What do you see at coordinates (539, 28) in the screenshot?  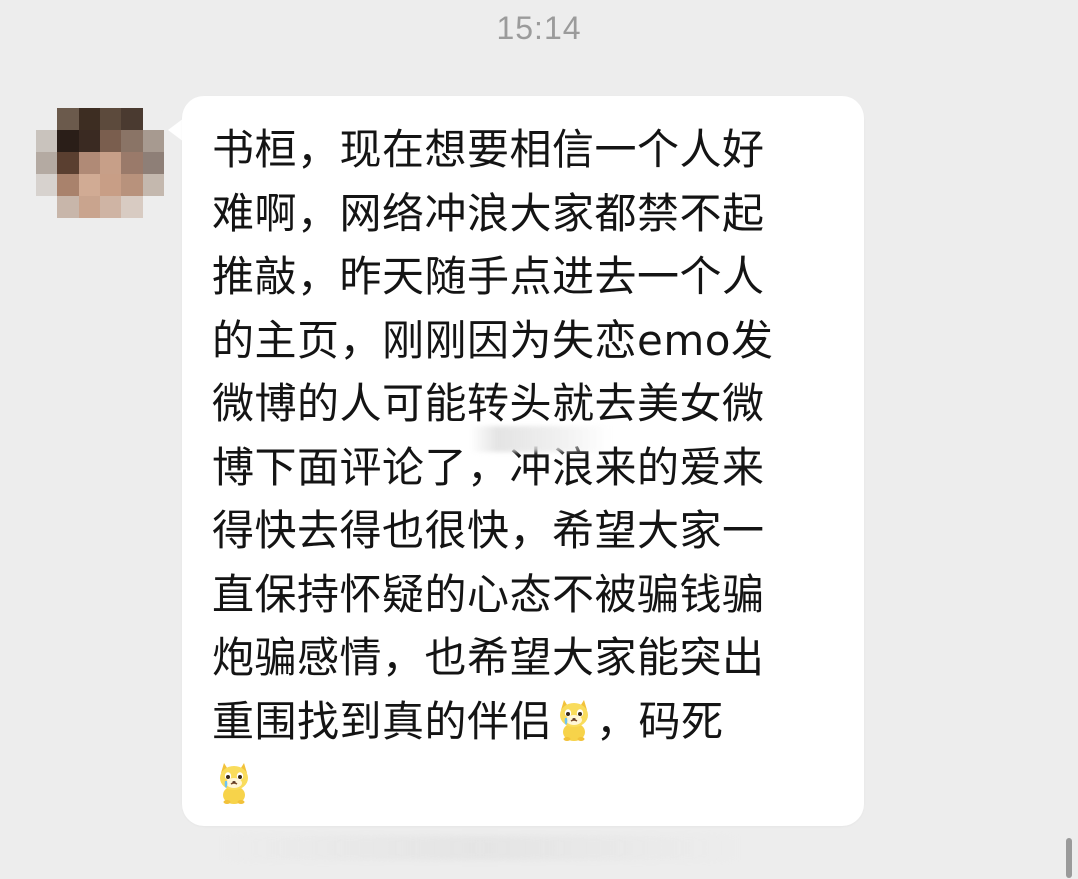 I see `message-timestamp: 15:14` at bounding box center [539, 28].